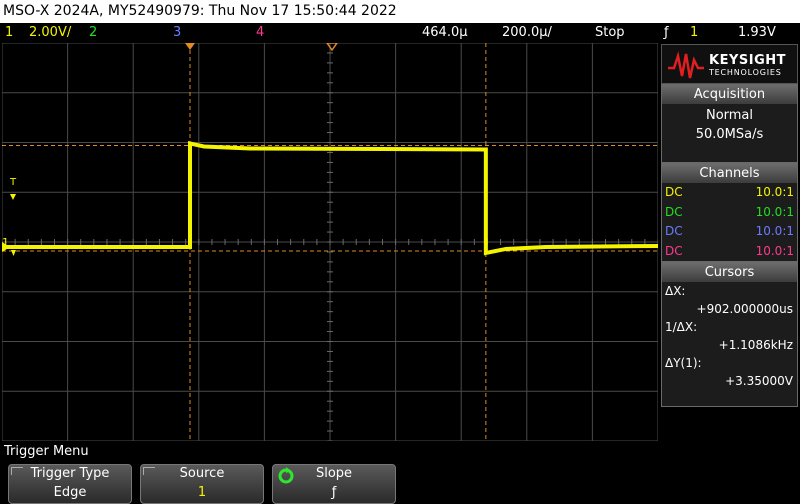  Describe the element at coordinates (610, 32) in the screenshot. I see `run-state: Stop` at that location.